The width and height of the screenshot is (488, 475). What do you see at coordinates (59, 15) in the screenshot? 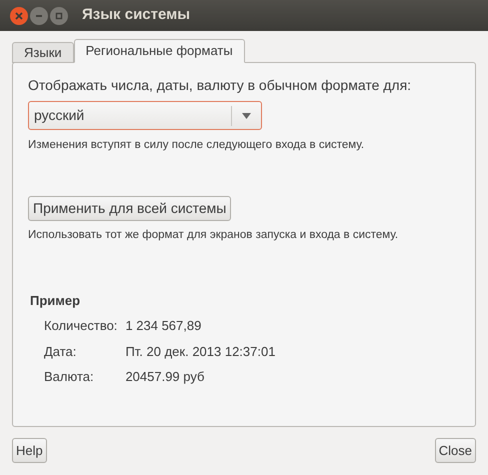
I see `maximize-icon` at bounding box center [59, 15].